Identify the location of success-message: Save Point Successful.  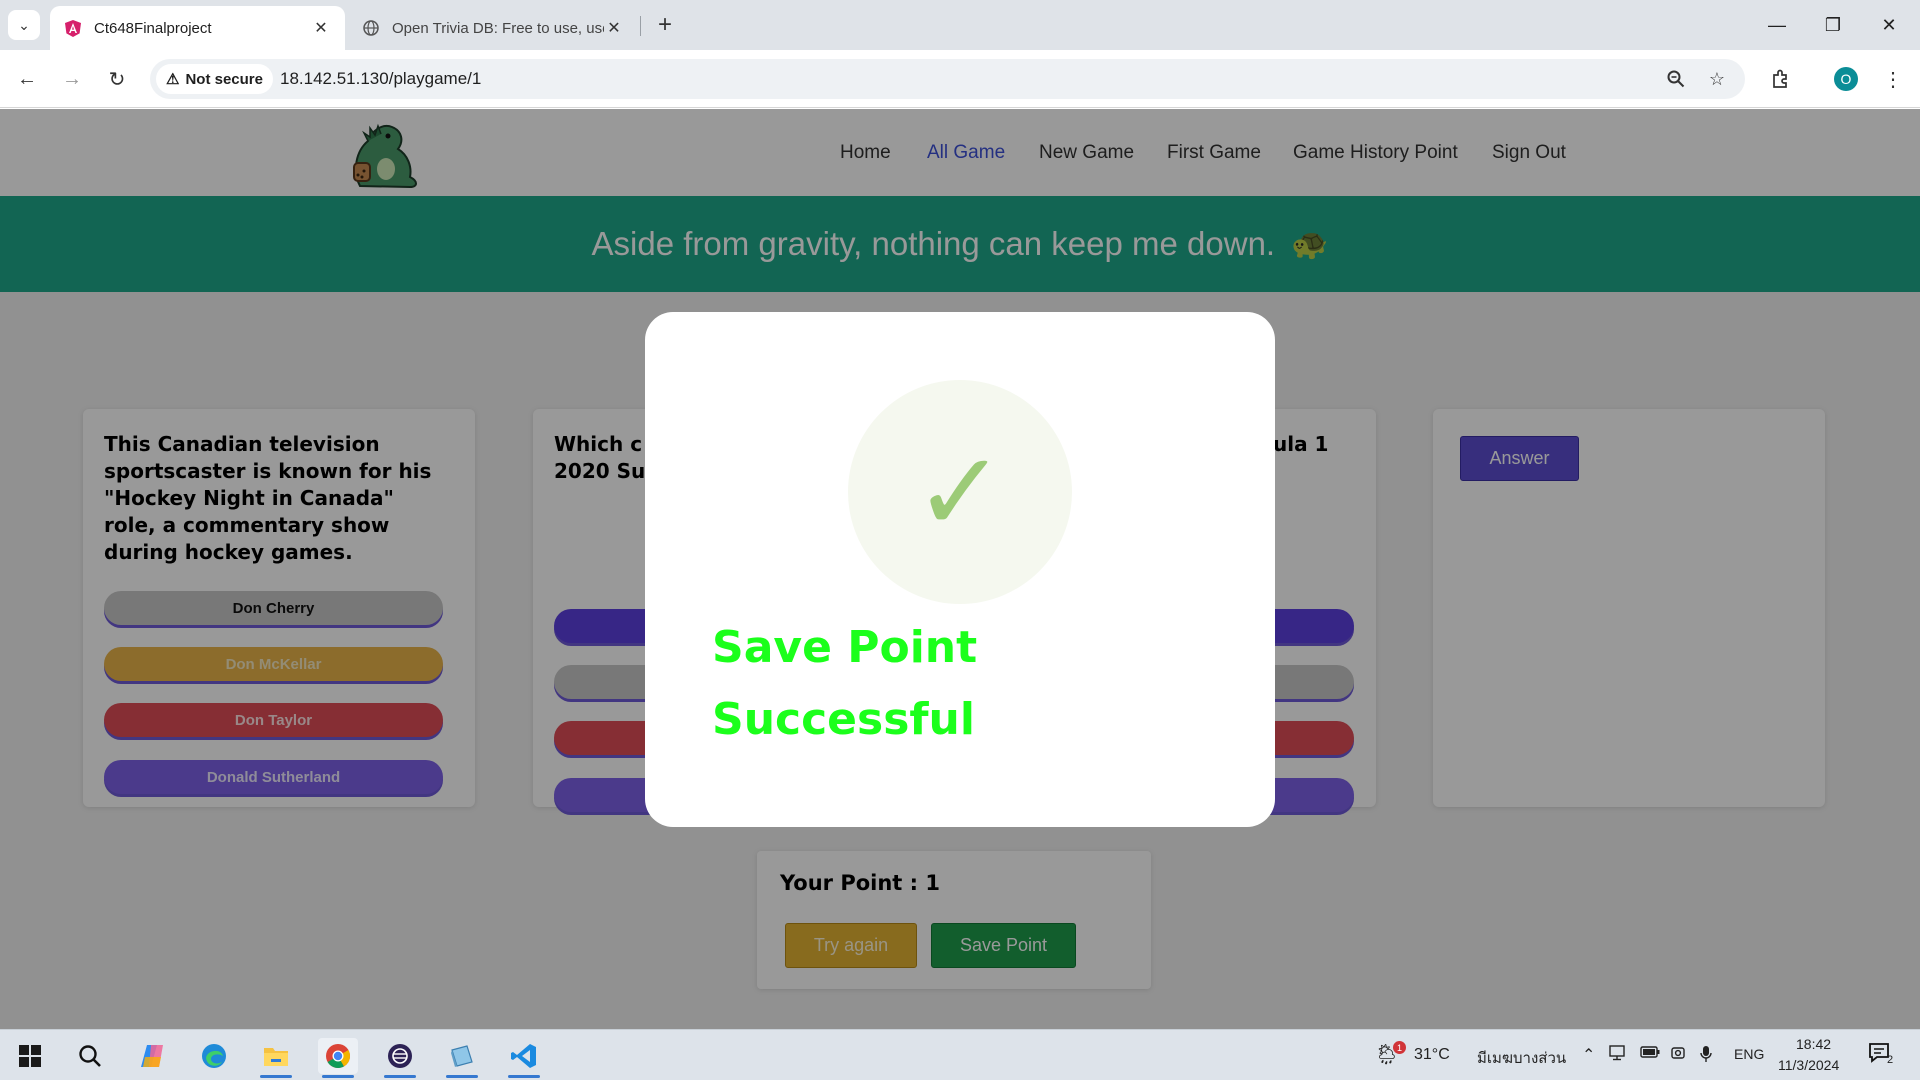
(862, 684).